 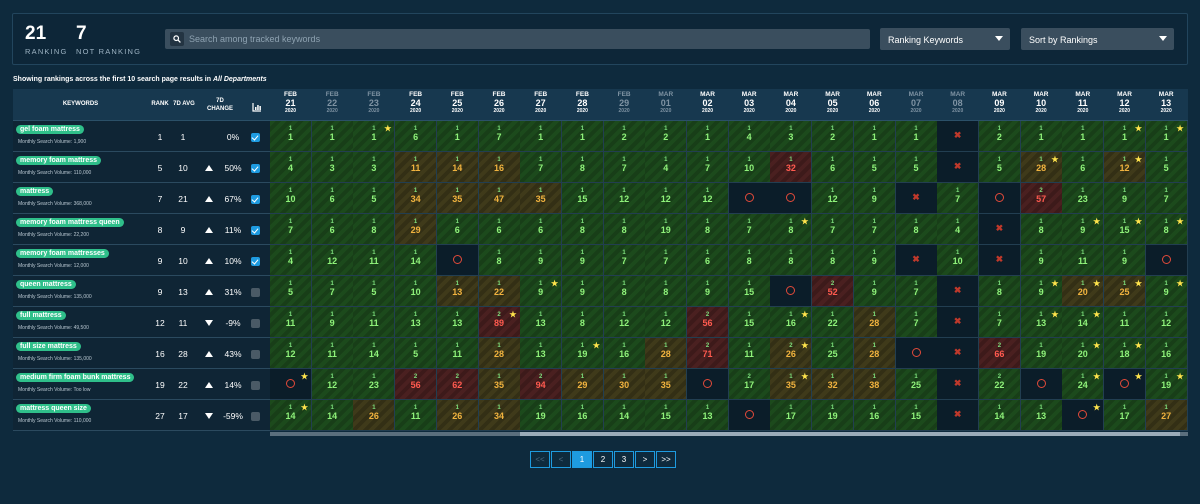 I want to click on date-column-header: MAR 07 2020, so click(x=916, y=102).